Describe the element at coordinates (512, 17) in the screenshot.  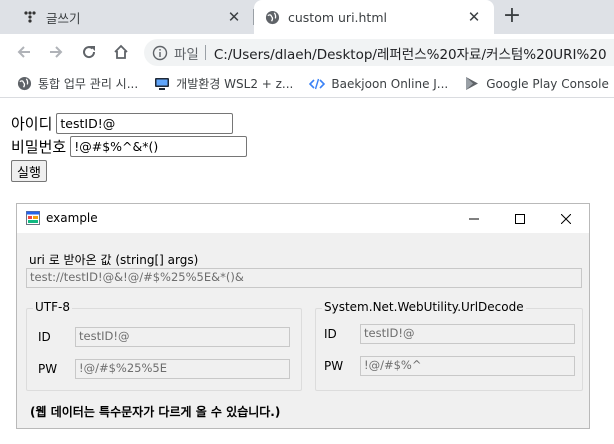
I see `new-tab-button: +` at that location.